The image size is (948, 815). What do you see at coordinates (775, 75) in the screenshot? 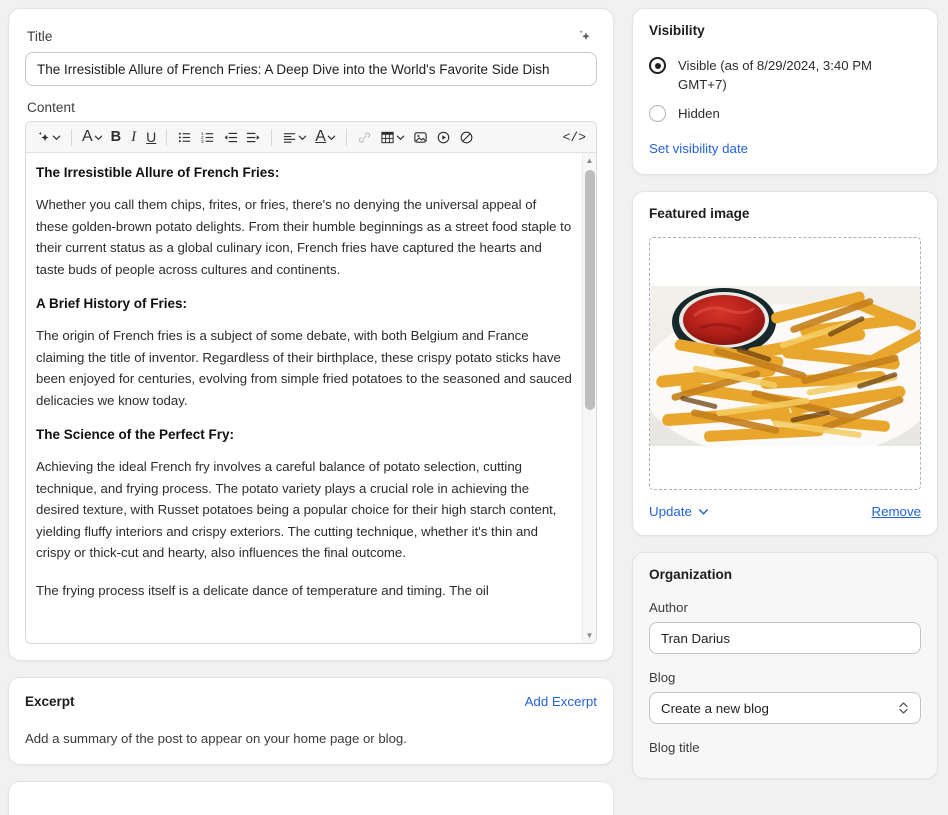
I see `visibility-visible-label: Visible (as of 8/29/2024, 3:40 PM GMT+7)` at bounding box center [775, 75].